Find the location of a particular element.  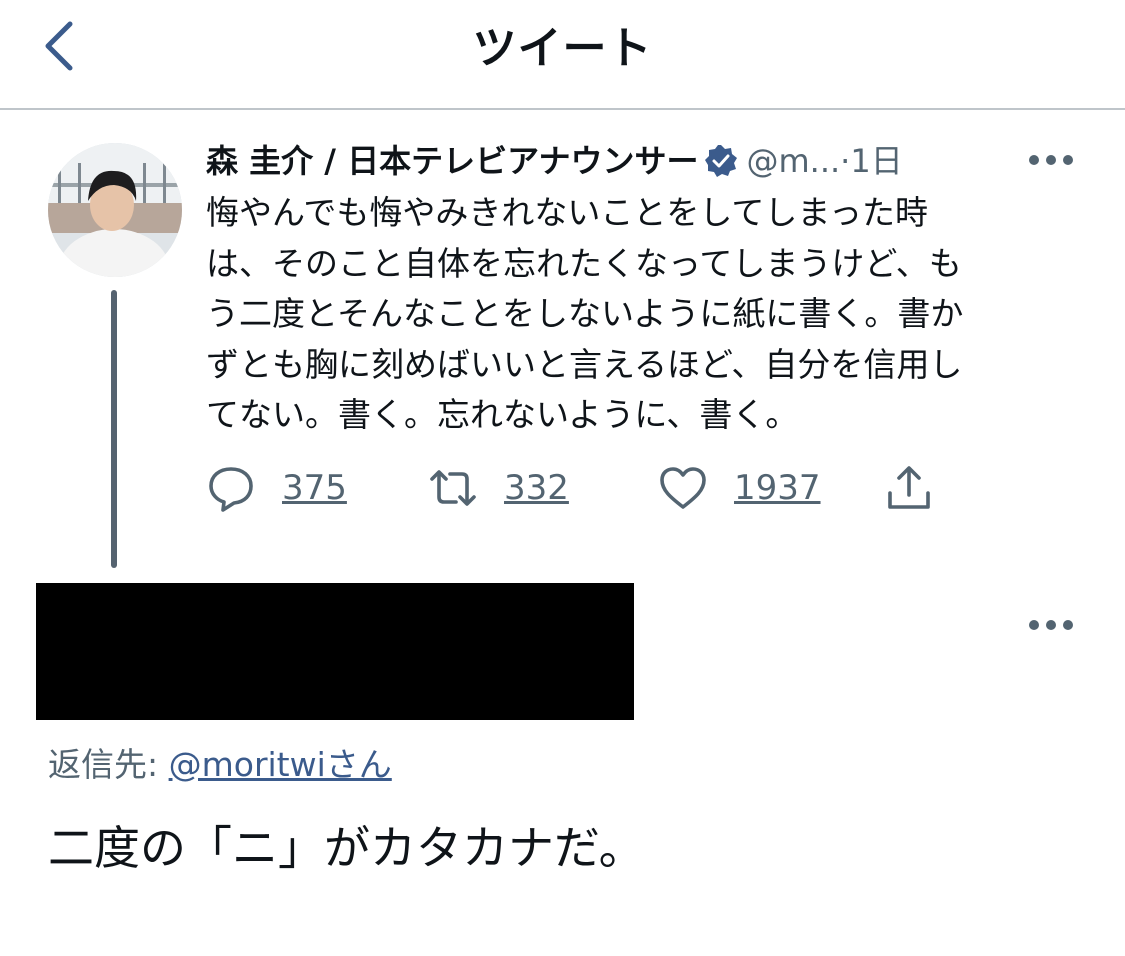

reply-text: 二度の「ニ」がカタカナだ。 is located at coordinates (346, 848).